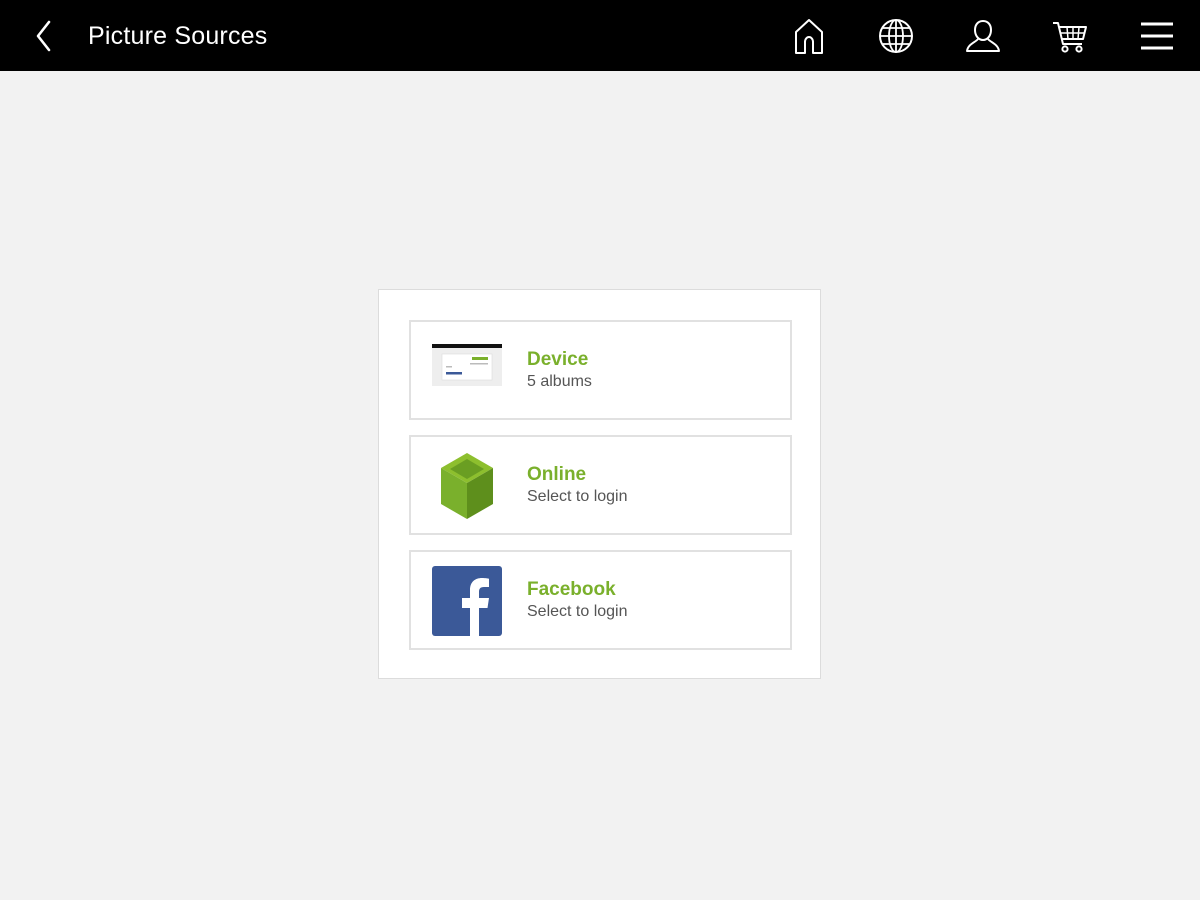 The width and height of the screenshot is (1200, 900). What do you see at coordinates (558, 359) in the screenshot?
I see `source-title: Device` at bounding box center [558, 359].